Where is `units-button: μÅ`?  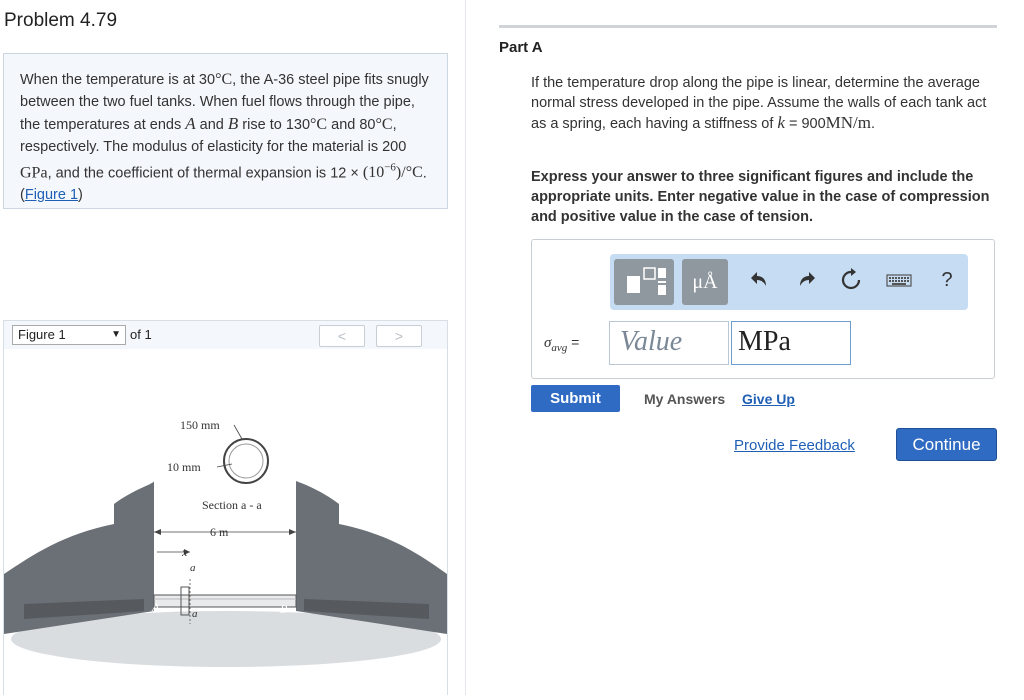
units-button: μÅ is located at coordinates (705, 282).